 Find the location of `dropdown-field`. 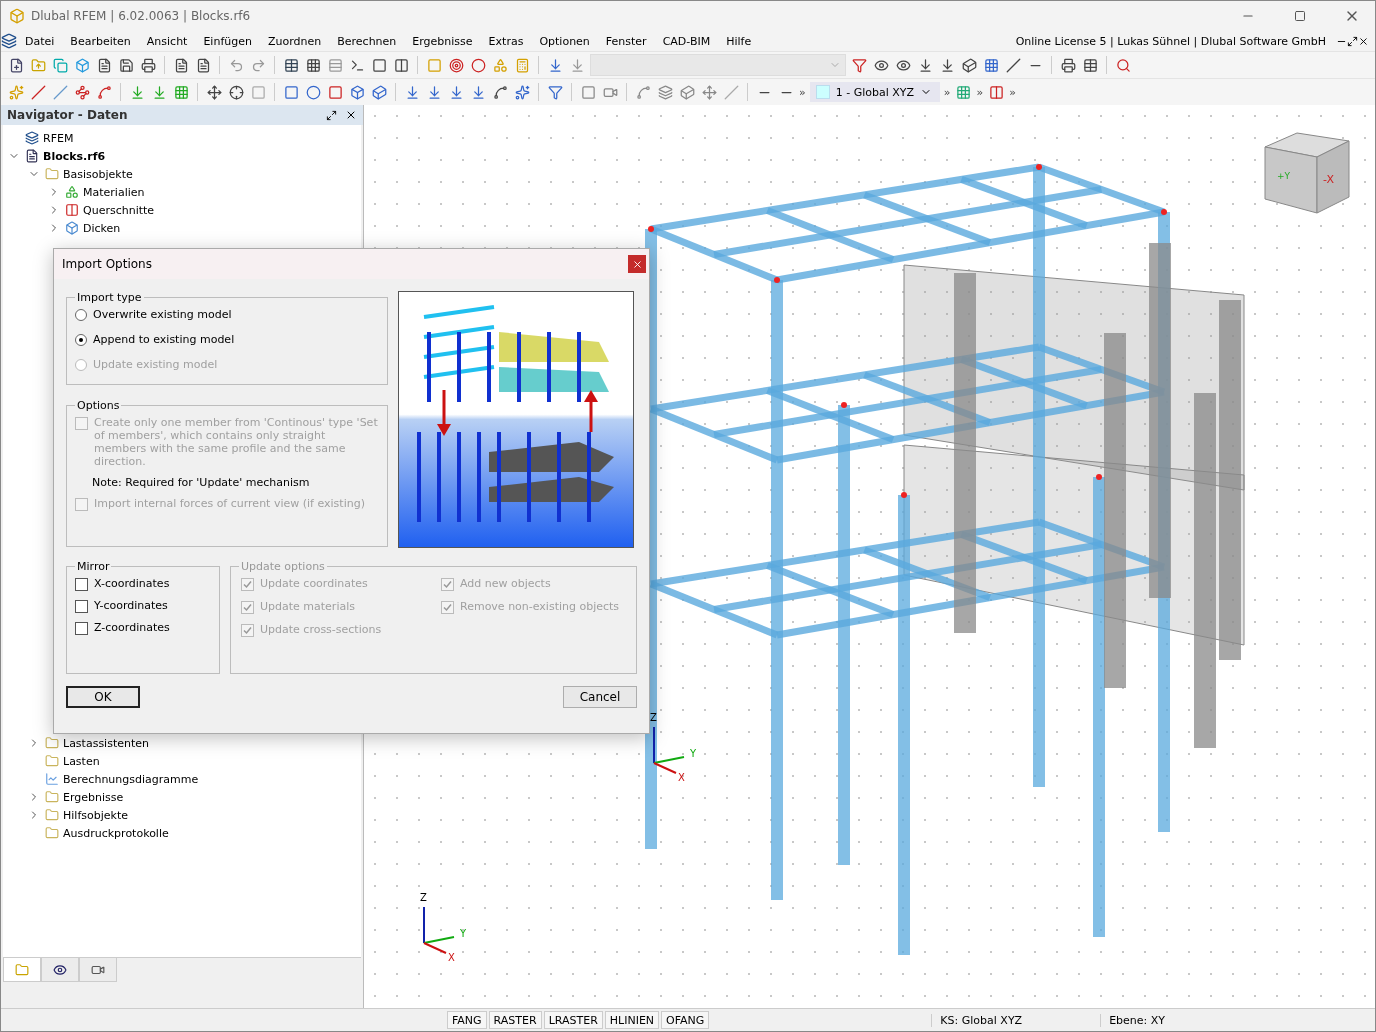

dropdown-field is located at coordinates (718, 65).